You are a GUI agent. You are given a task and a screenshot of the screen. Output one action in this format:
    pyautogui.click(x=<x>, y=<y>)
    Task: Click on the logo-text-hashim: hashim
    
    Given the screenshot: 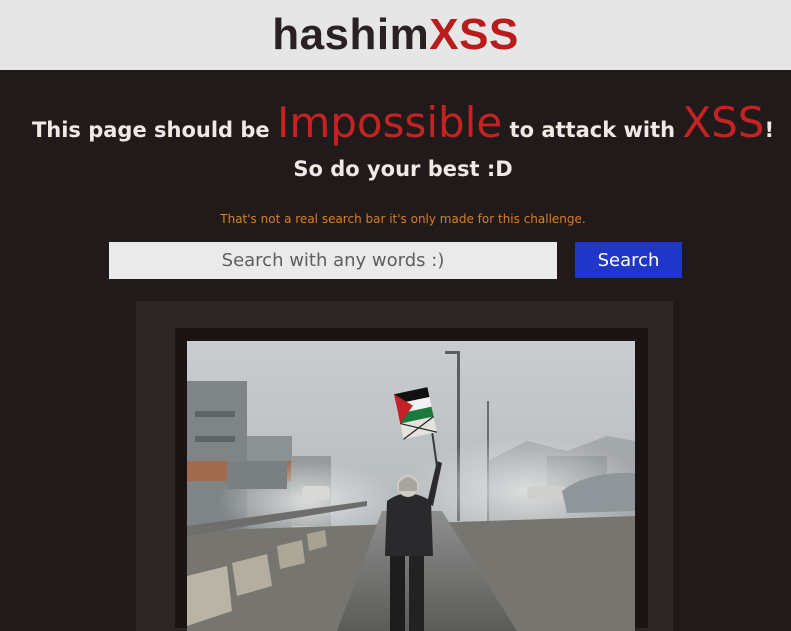 What is the action you would take?
    pyautogui.click(x=351, y=34)
    